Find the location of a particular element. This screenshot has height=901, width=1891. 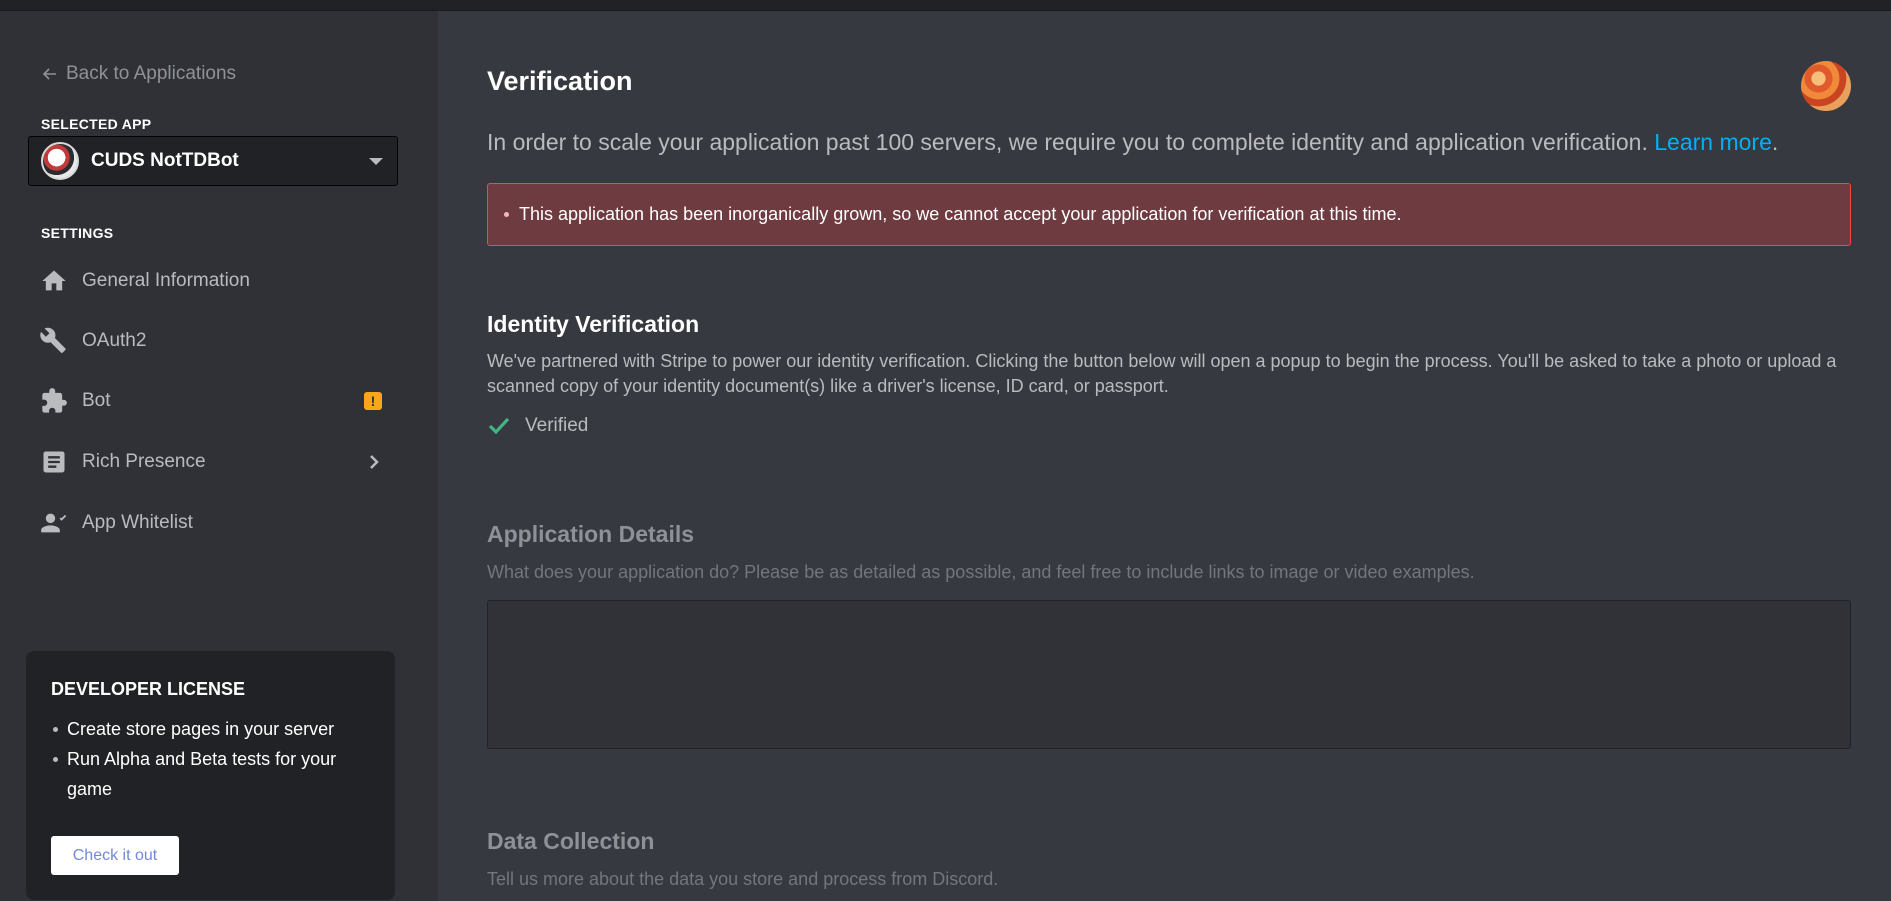

user-list-icon is located at coordinates (54, 523).